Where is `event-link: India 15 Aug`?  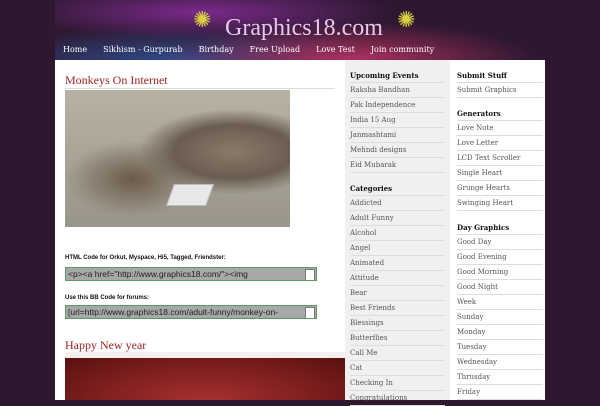
event-link: India 15 Aug is located at coordinates (397, 120).